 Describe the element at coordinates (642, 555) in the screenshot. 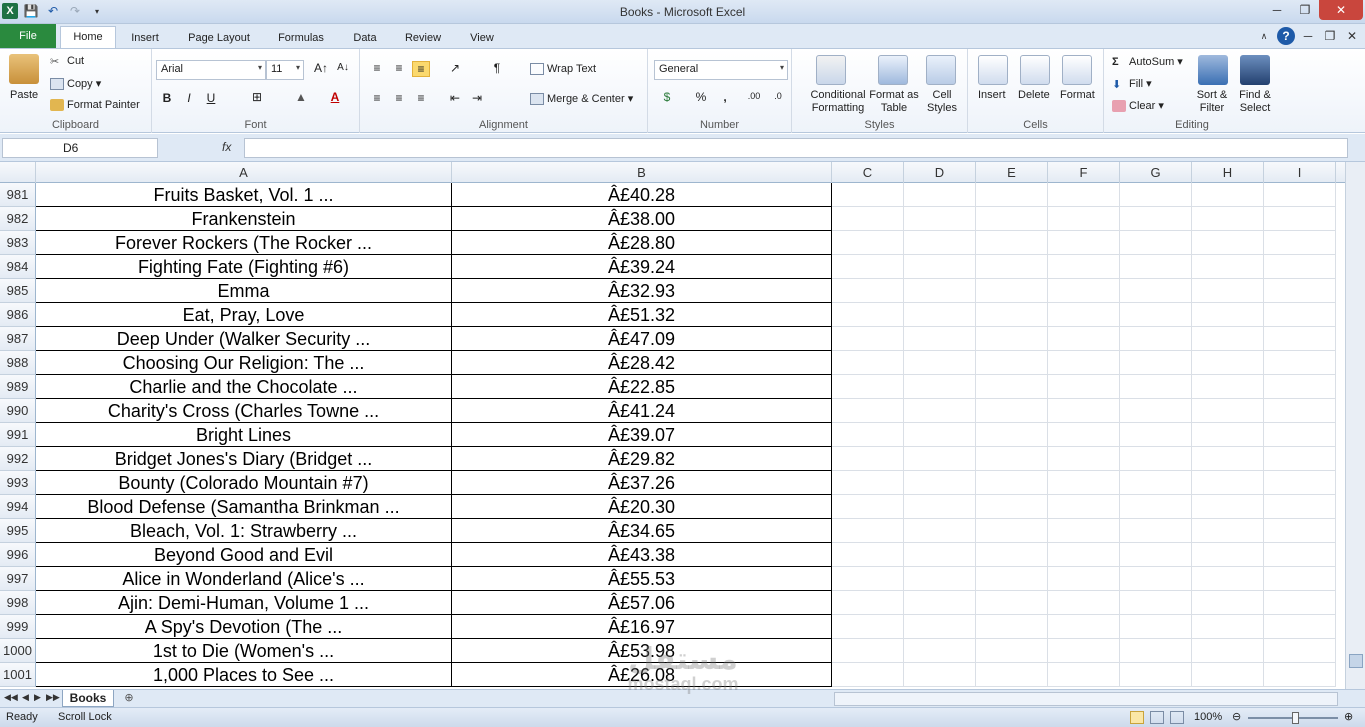

I see `cell-price: Â£43.38` at that location.